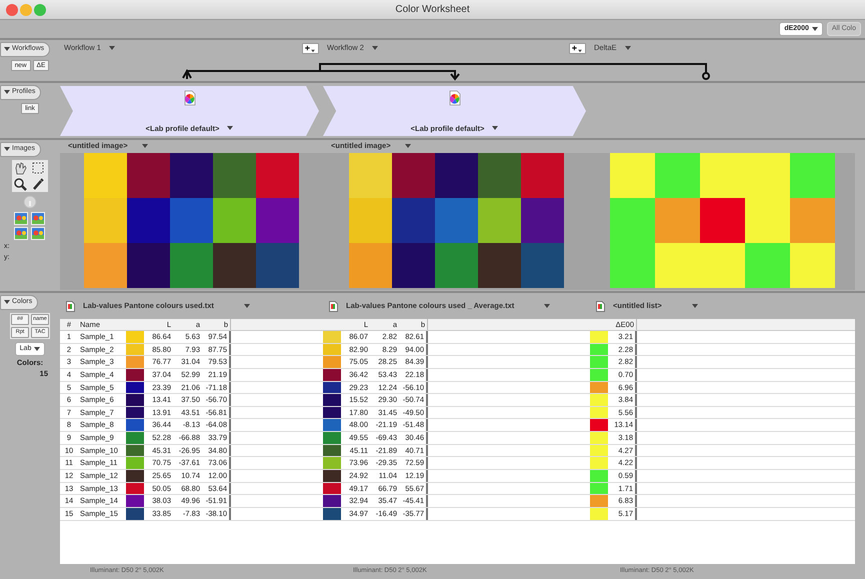 This screenshot has width=865, height=579. I want to click on info-icon, so click(30, 201).